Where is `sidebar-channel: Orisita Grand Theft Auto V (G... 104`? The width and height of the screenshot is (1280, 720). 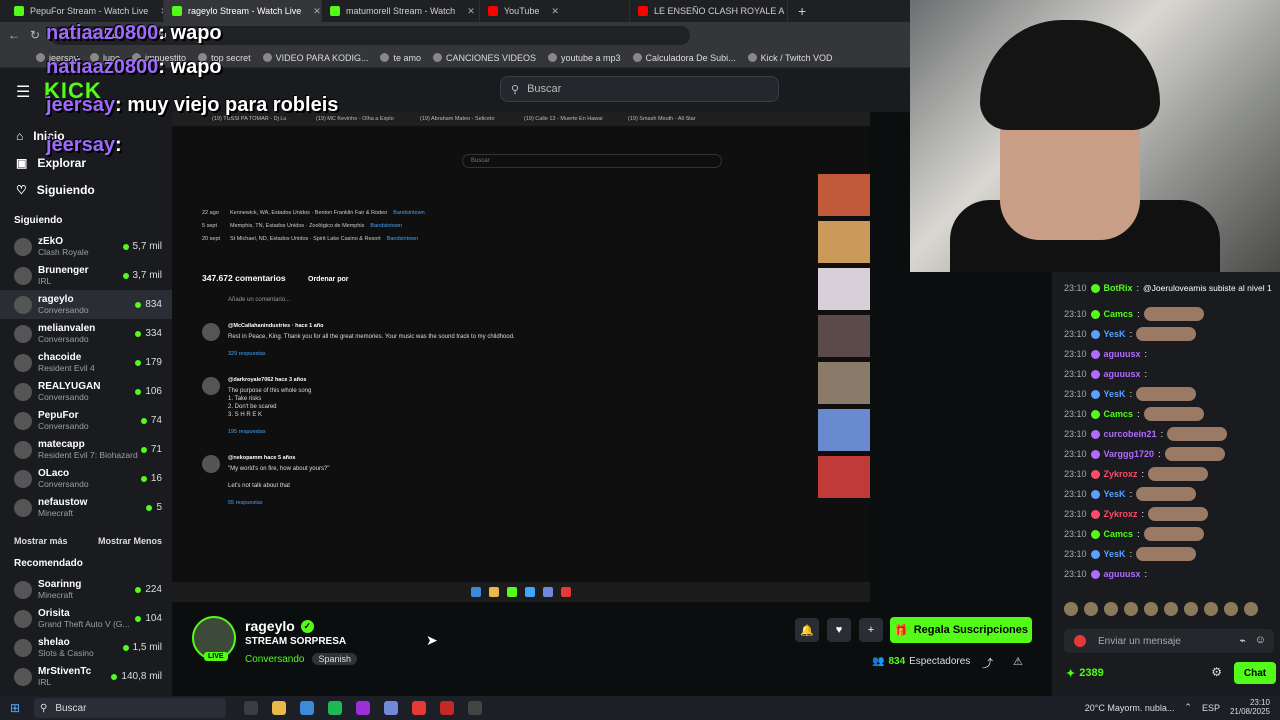 sidebar-channel: Orisita Grand Theft Auto V (G... 104 is located at coordinates (86, 618).